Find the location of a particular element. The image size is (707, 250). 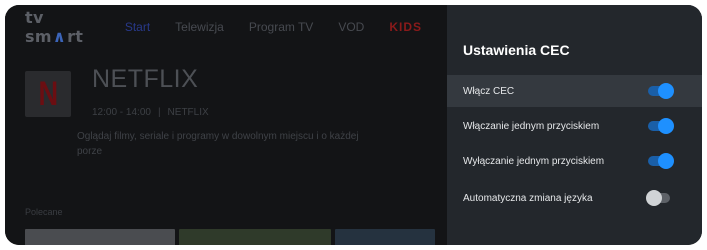

featured-title: NETFLIX is located at coordinates (145, 79).